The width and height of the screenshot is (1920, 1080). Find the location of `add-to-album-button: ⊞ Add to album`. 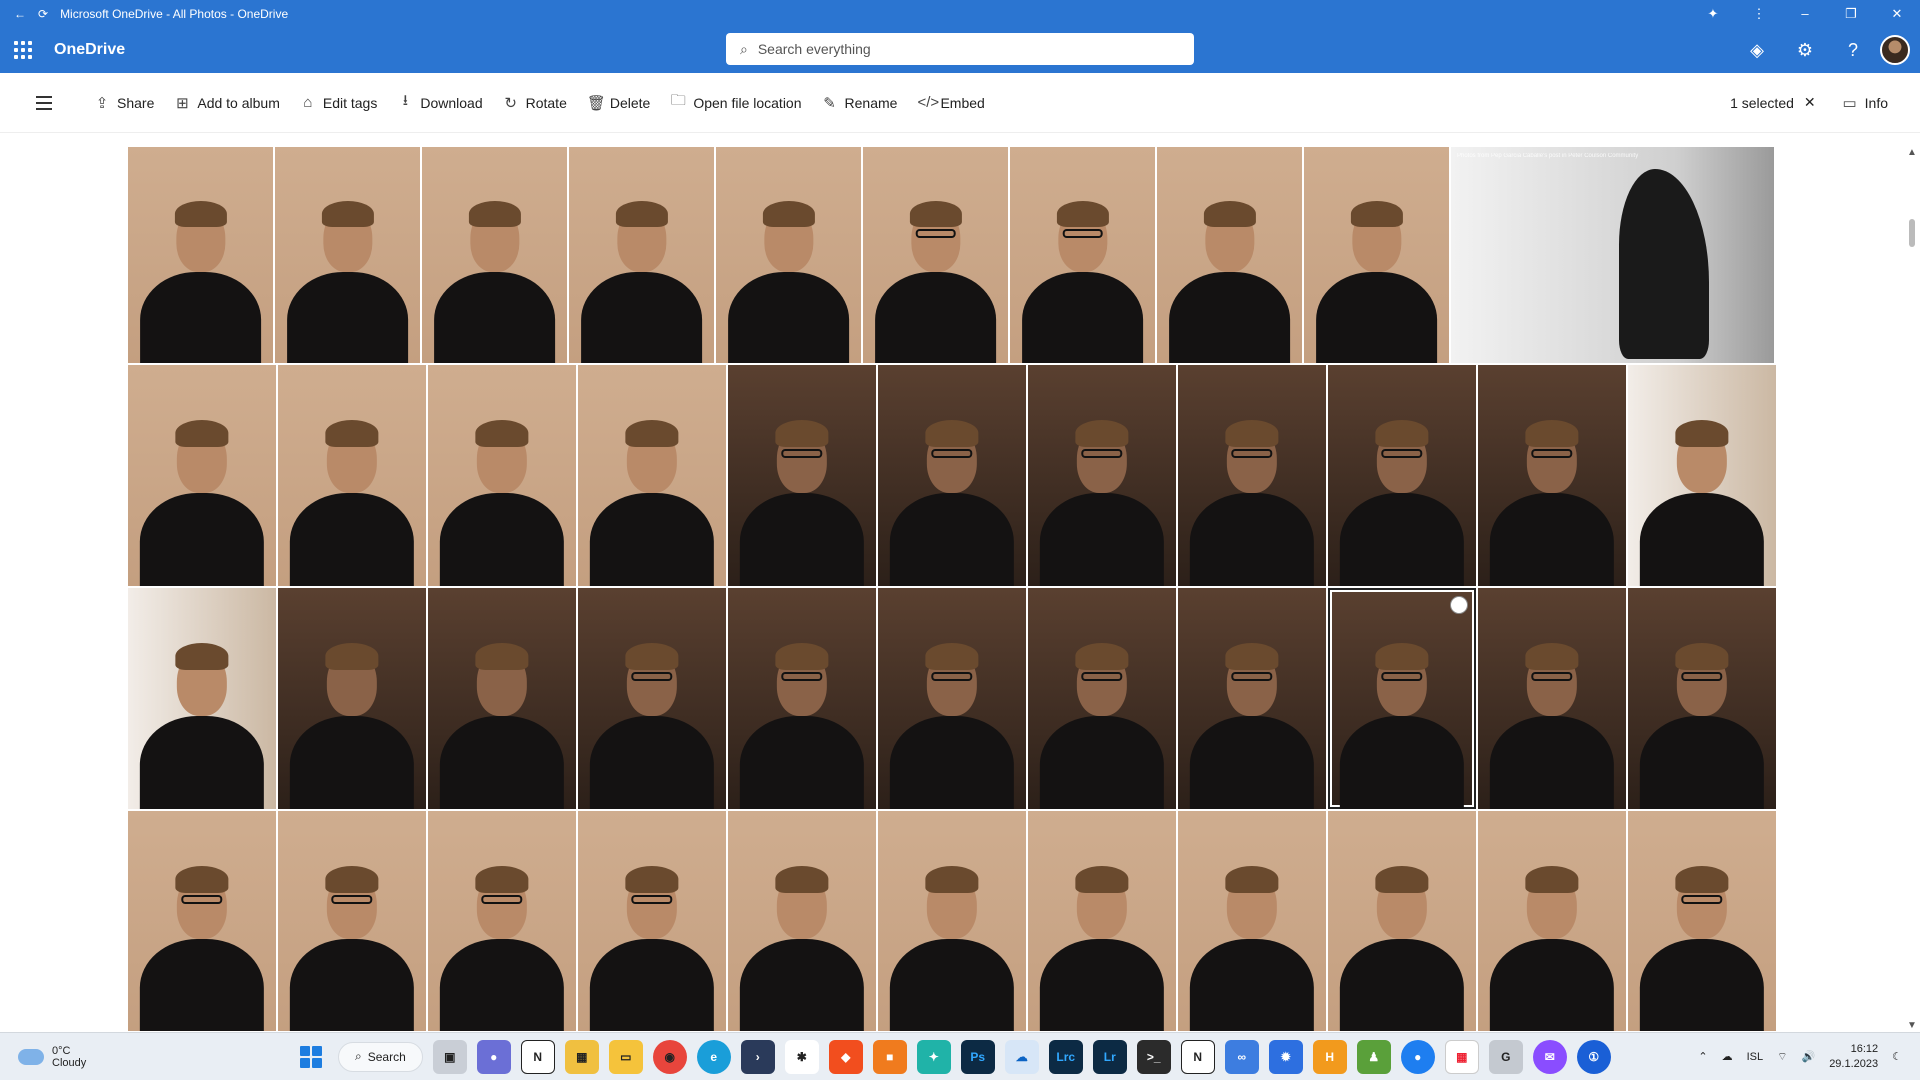

add-to-album-button: ⊞ Add to album is located at coordinates (227, 103).